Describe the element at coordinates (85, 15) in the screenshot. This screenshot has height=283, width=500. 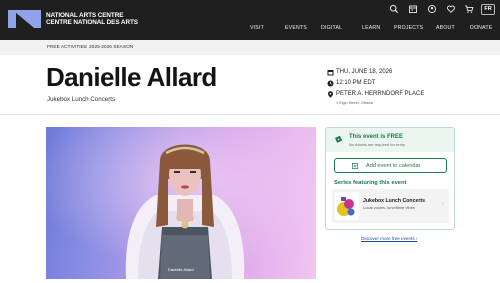
I see `brand-name-en: NATIONAL ARTS CENTRE` at that location.